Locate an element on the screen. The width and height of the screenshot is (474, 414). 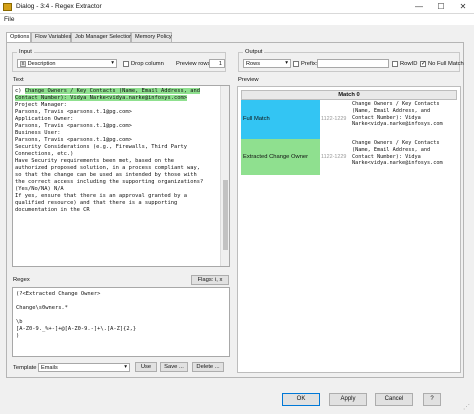
preview-row-name: Full Match is located at coordinates (256, 119).